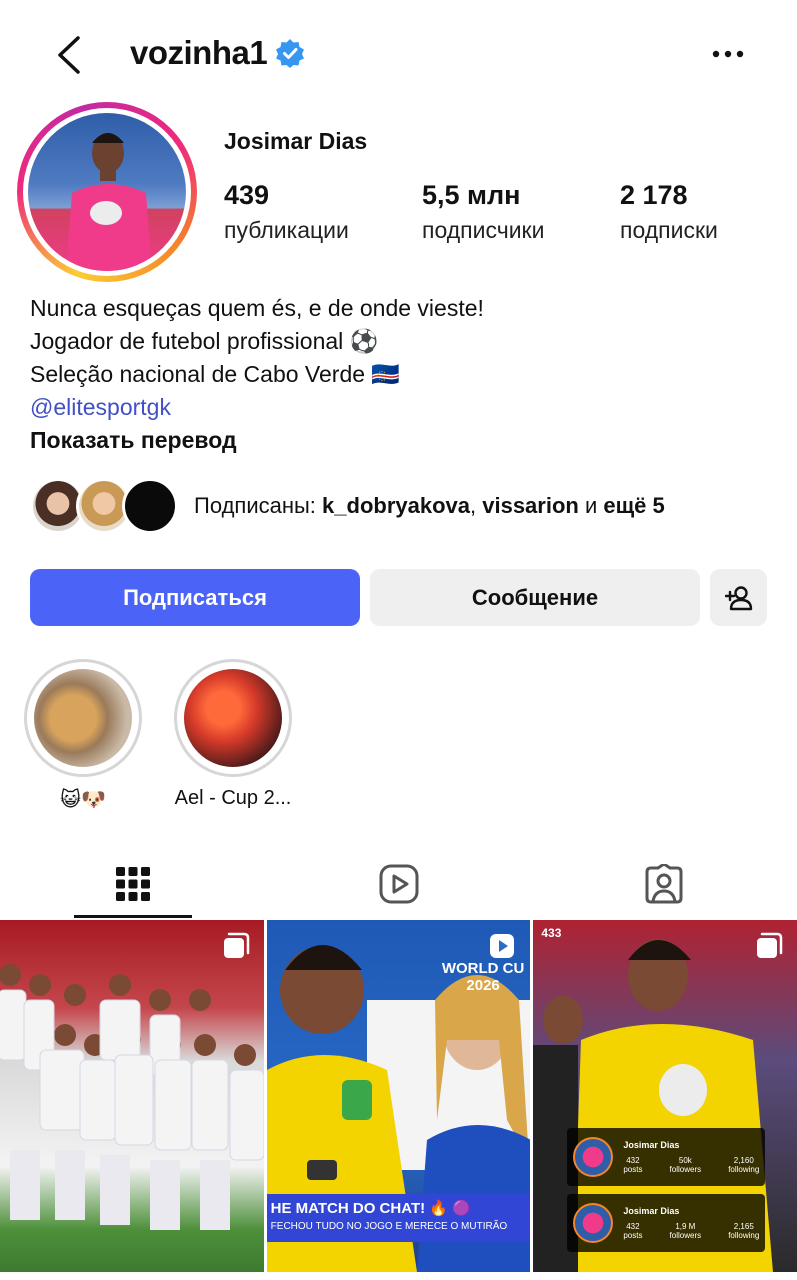  I want to click on profile-avatar-story-ring, so click(107, 192).